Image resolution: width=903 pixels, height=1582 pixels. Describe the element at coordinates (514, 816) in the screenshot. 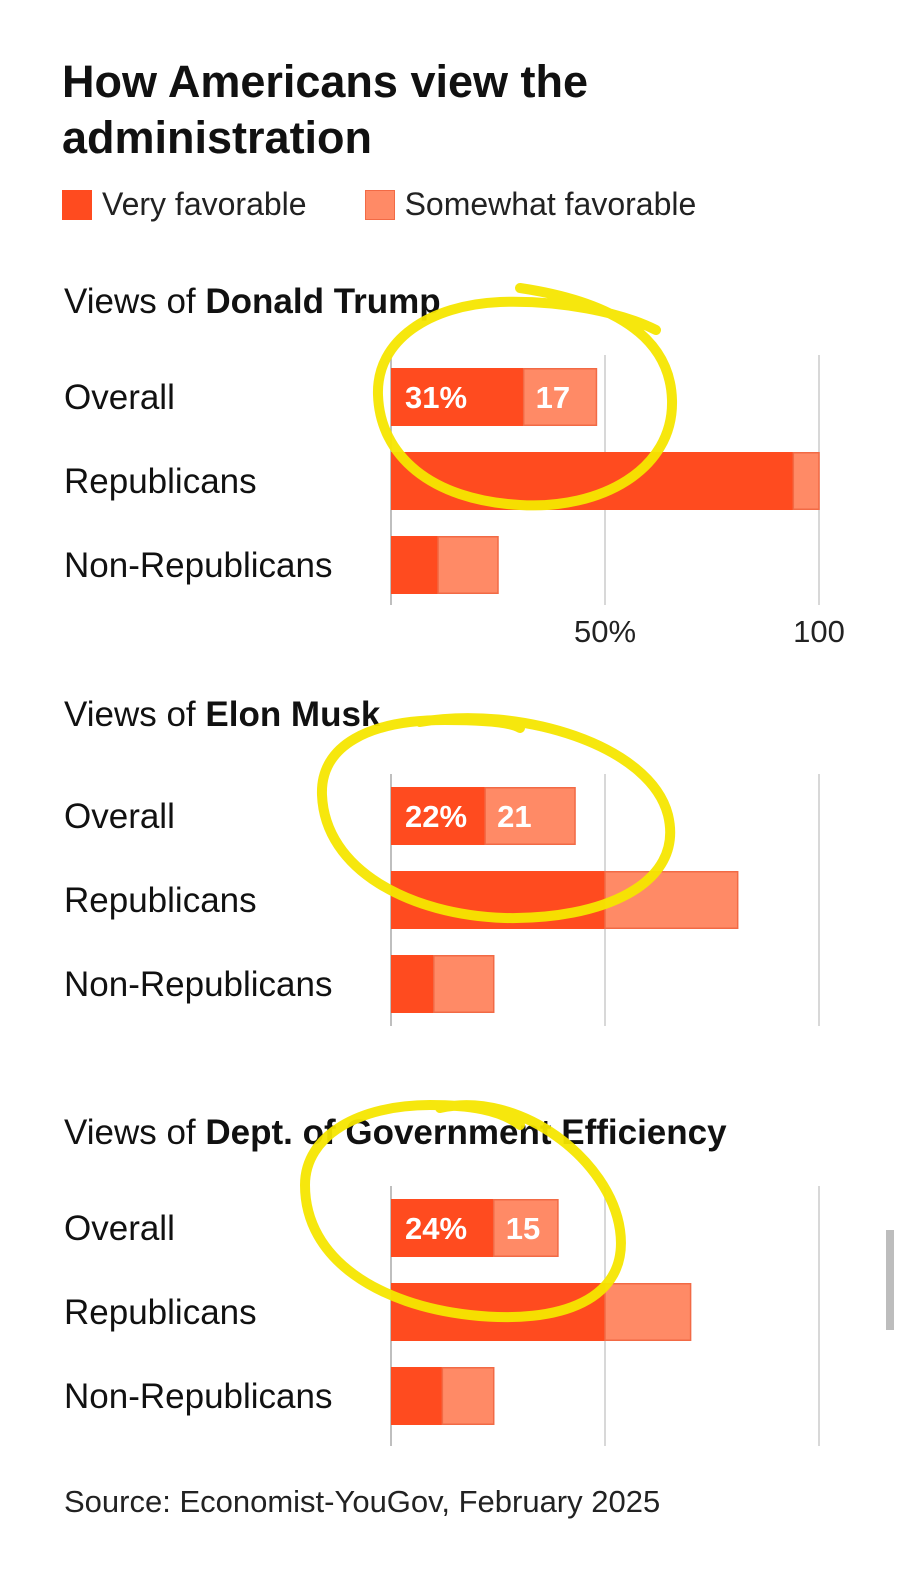

I see `data-label-somewhat: 21` at that location.